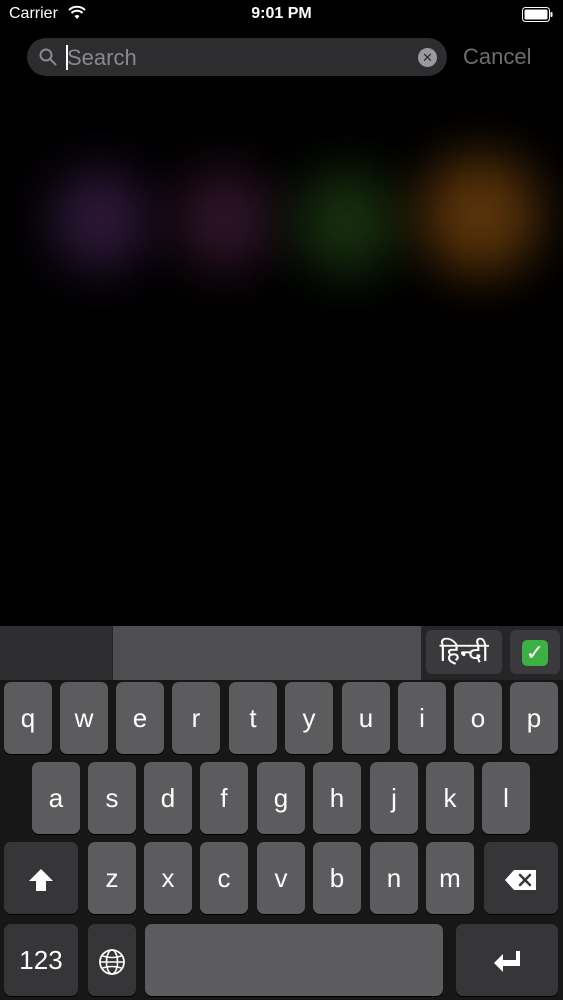 The width and height of the screenshot is (563, 1000). What do you see at coordinates (450, 798) in the screenshot?
I see `key-k: k` at bounding box center [450, 798].